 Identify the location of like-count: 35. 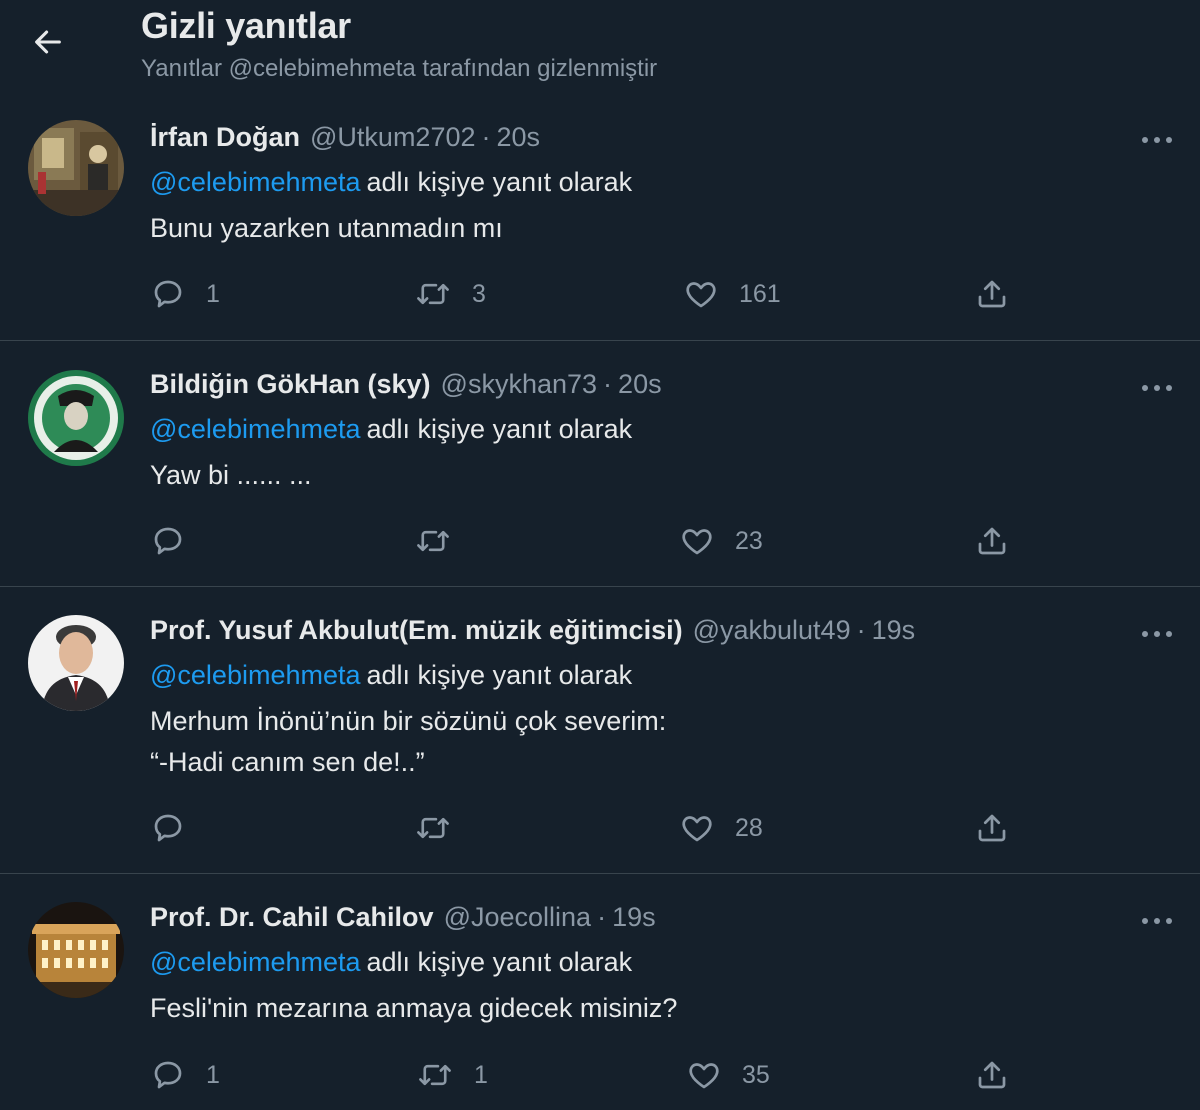
(756, 1074).